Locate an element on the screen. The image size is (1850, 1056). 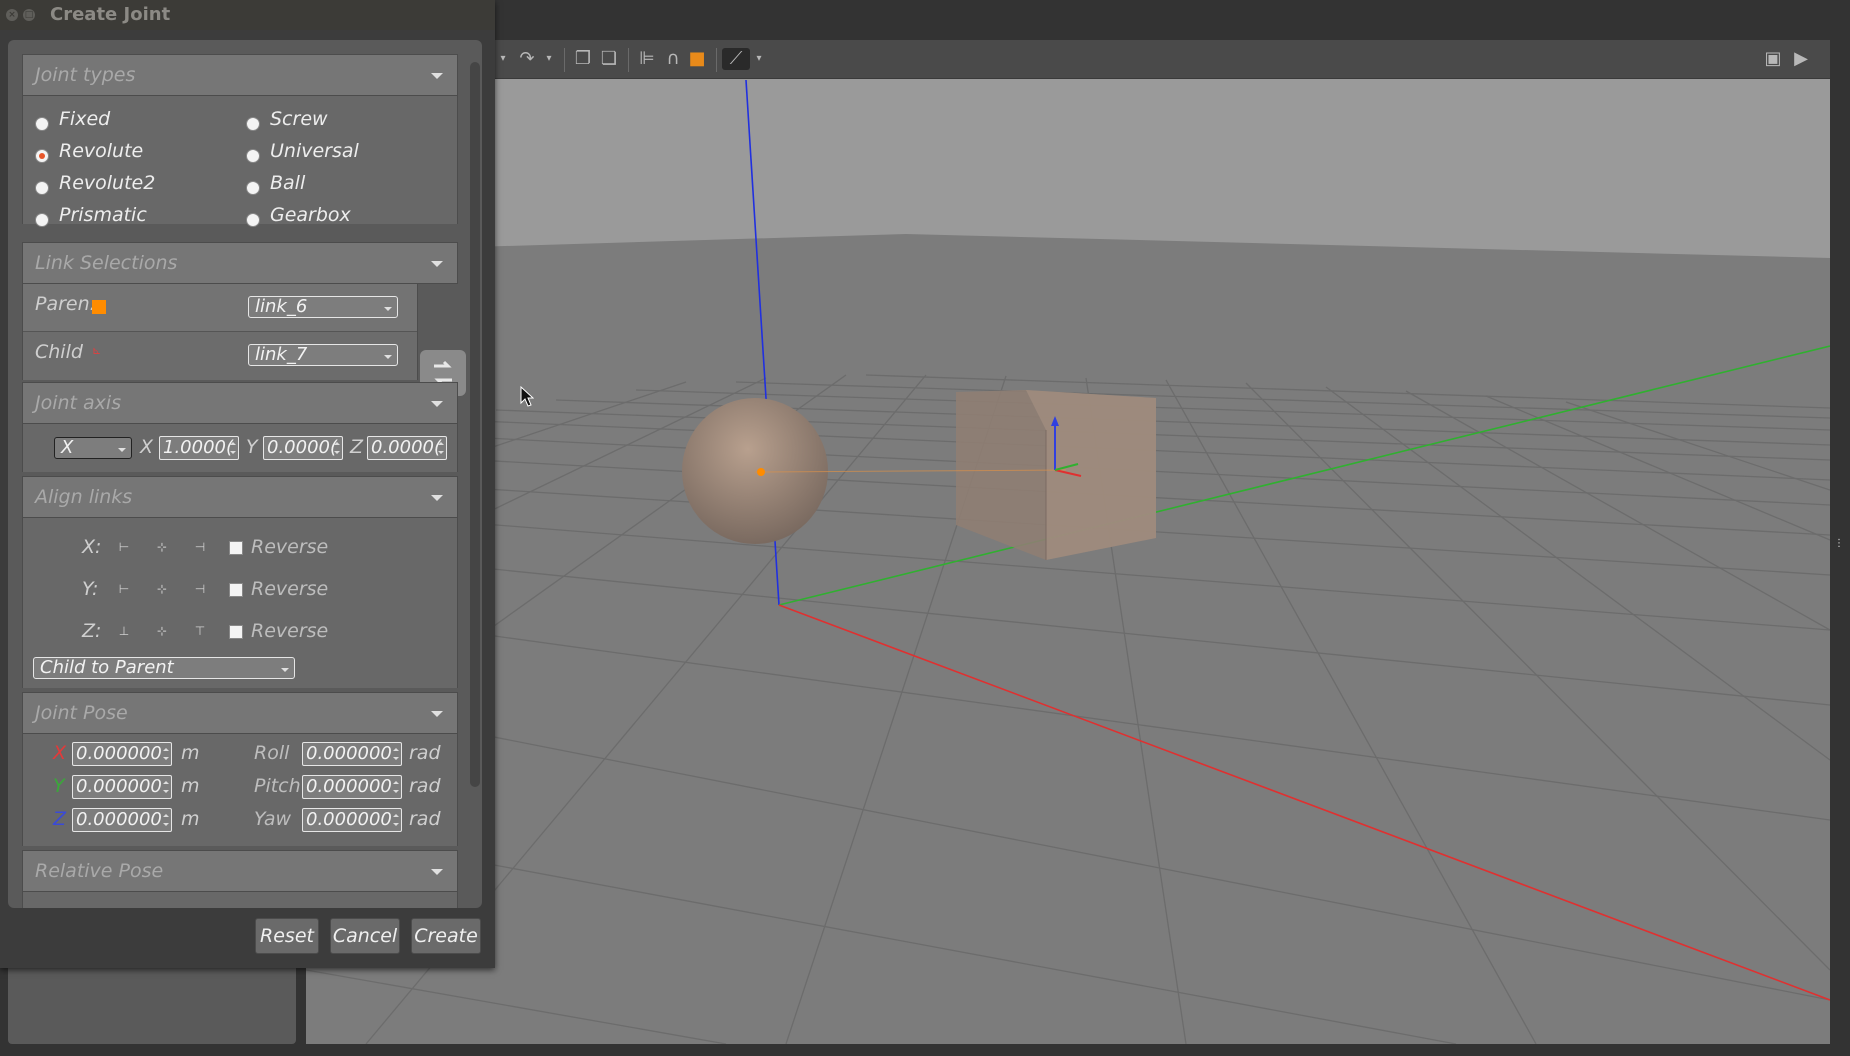
pose-y-label: Y is located at coordinates (59, 786).